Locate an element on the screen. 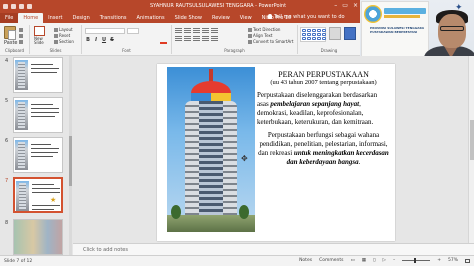 Image resolution: width=474 pixels, height=266 pixels. align-left-icon is located at coordinates (178, 38).